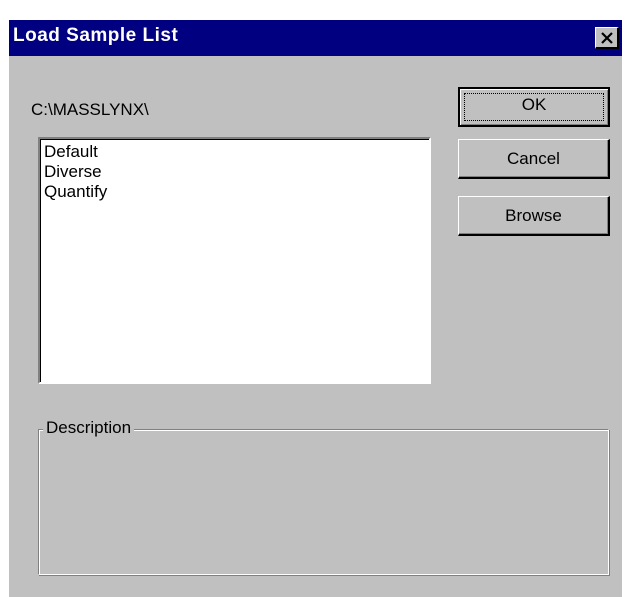 This screenshot has width=626, height=597. I want to click on ok-button: OK, so click(534, 107).